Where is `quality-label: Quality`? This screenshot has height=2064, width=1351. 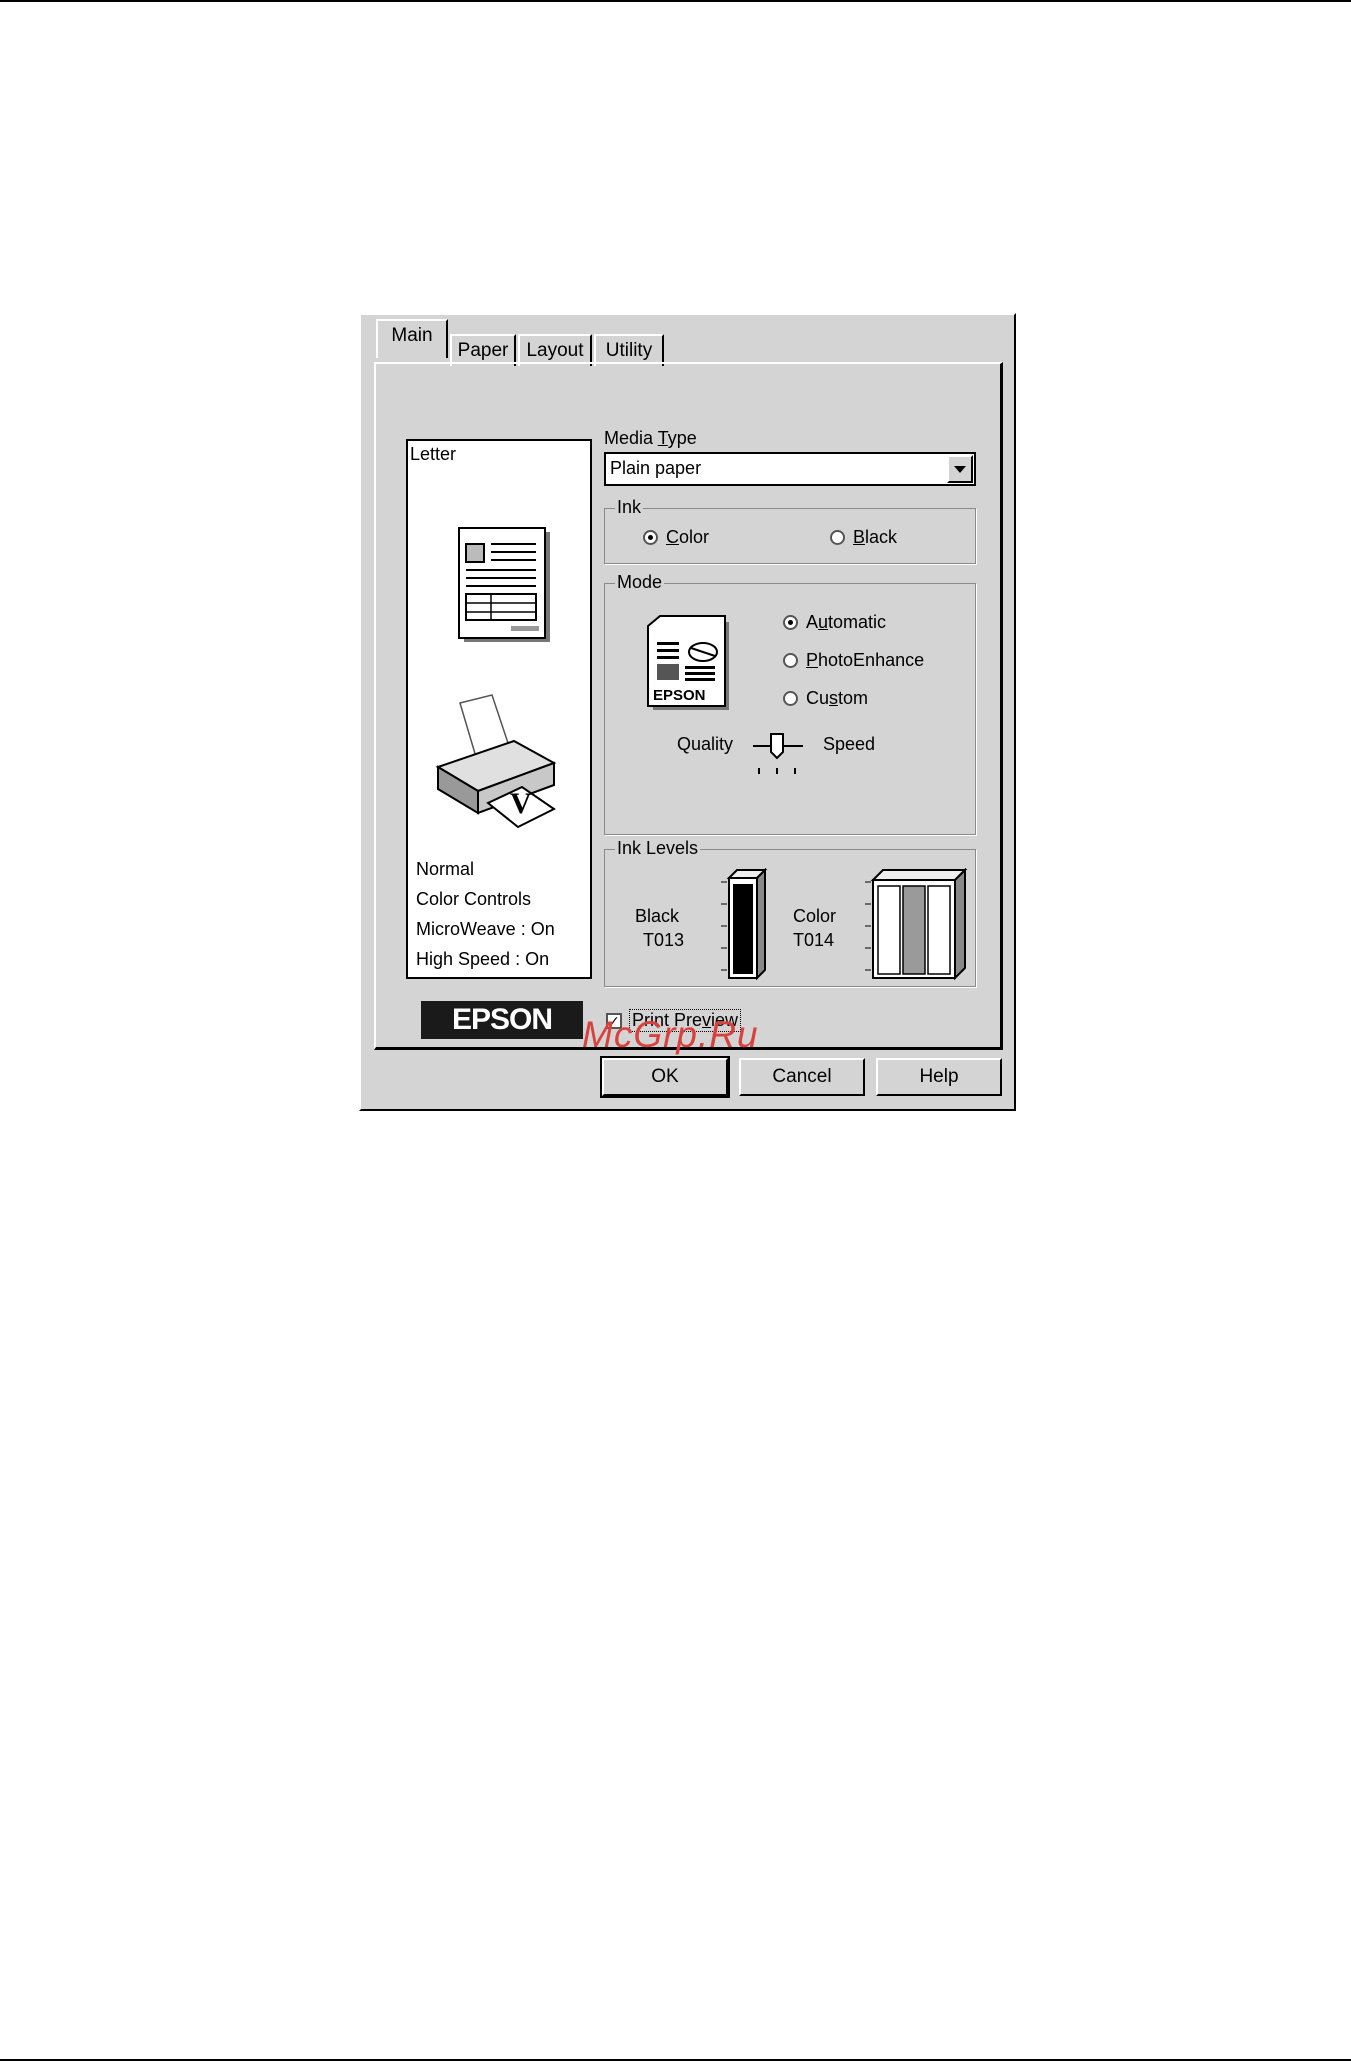 quality-label: Quality is located at coordinates (705, 744).